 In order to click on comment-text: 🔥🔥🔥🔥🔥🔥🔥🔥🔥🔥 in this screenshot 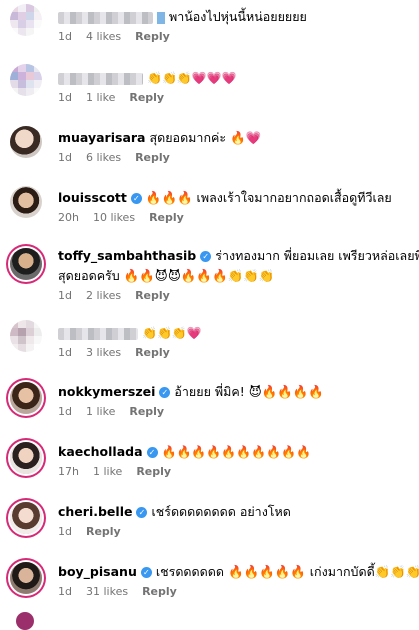, I will do `click(236, 452)`.